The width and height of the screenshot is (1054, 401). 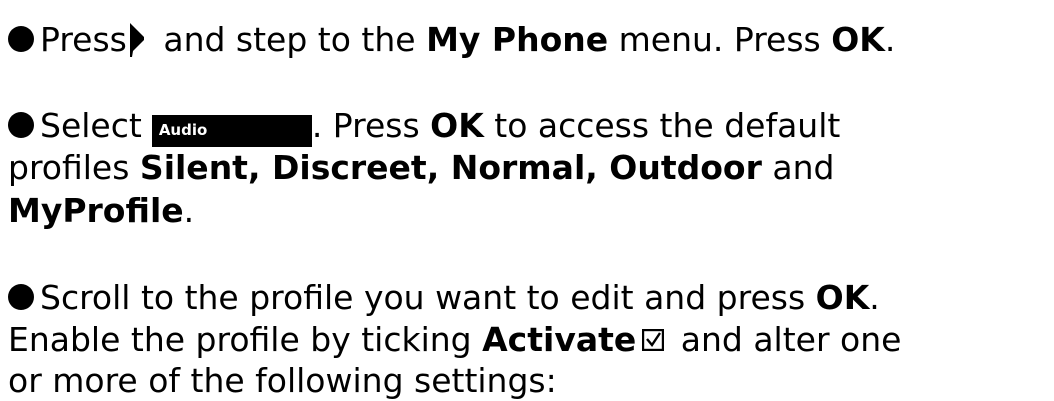 What do you see at coordinates (74, 167) in the screenshot?
I see `profiles-text: profiles` at bounding box center [74, 167].